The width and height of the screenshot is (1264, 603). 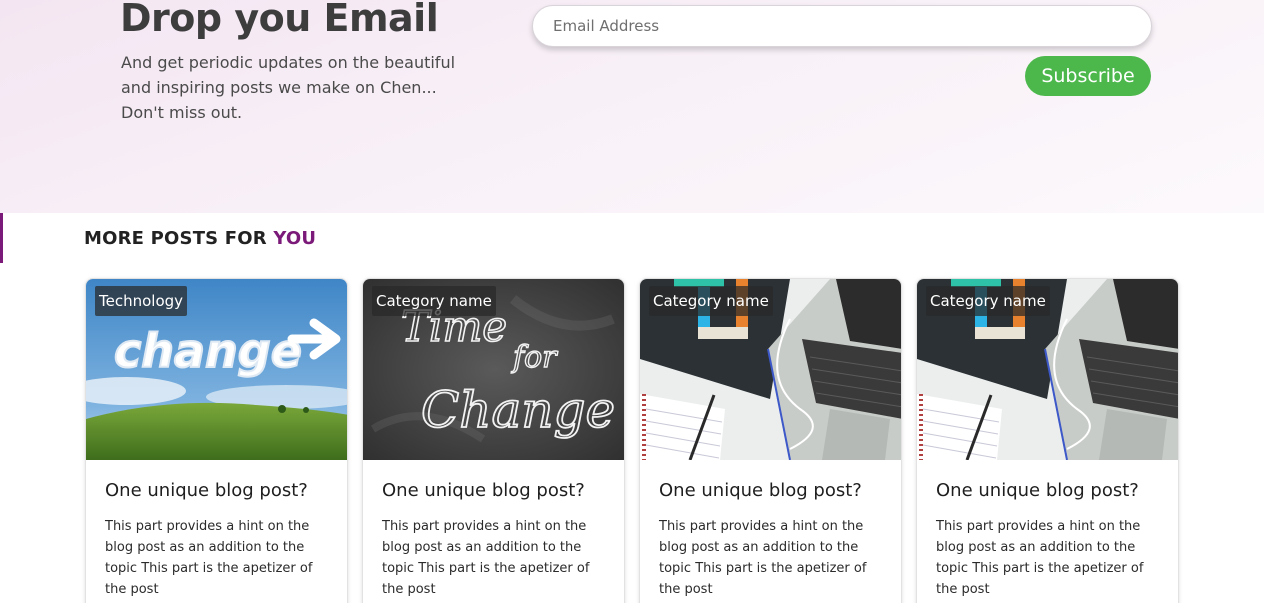 What do you see at coordinates (518, 410) in the screenshot?
I see `chalk-text-change: Change` at bounding box center [518, 410].